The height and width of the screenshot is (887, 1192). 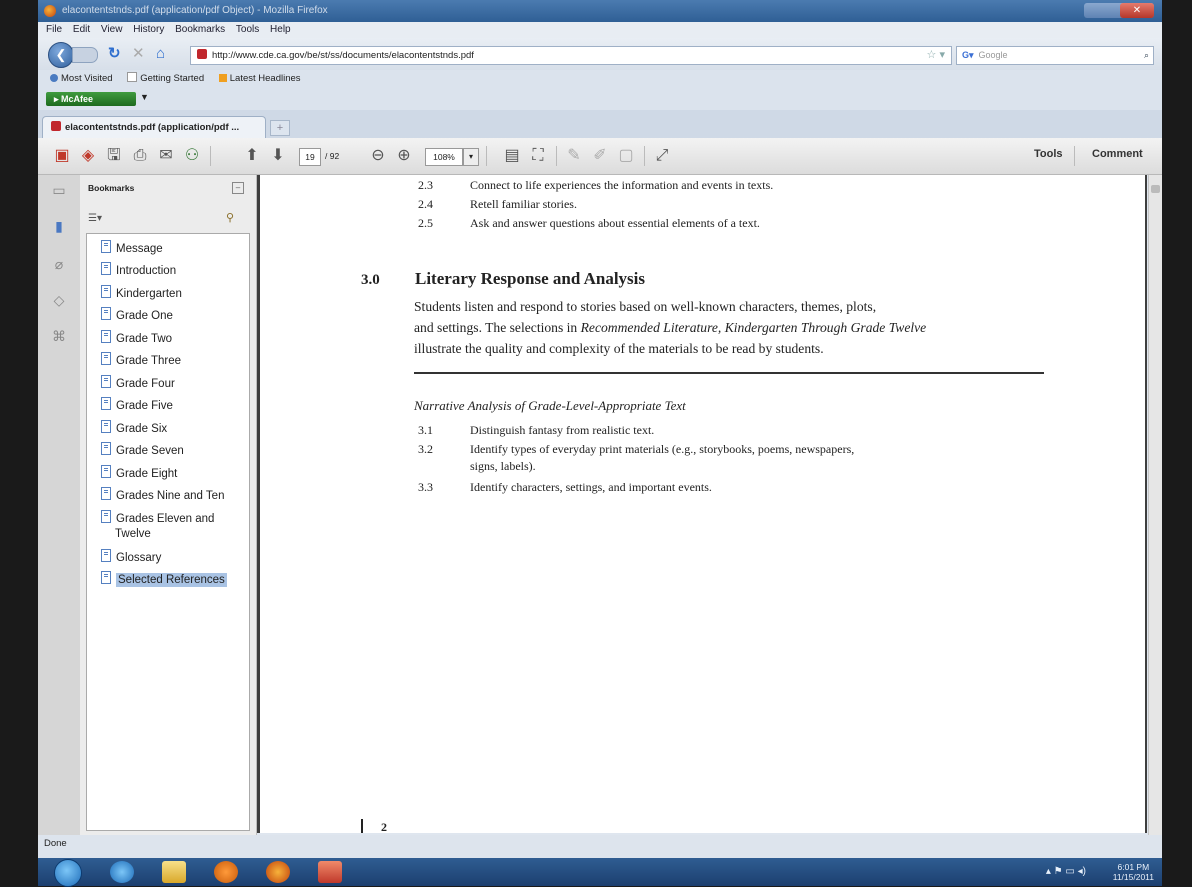 I want to click on print-icon: ⎙, so click(x=140, y=156).